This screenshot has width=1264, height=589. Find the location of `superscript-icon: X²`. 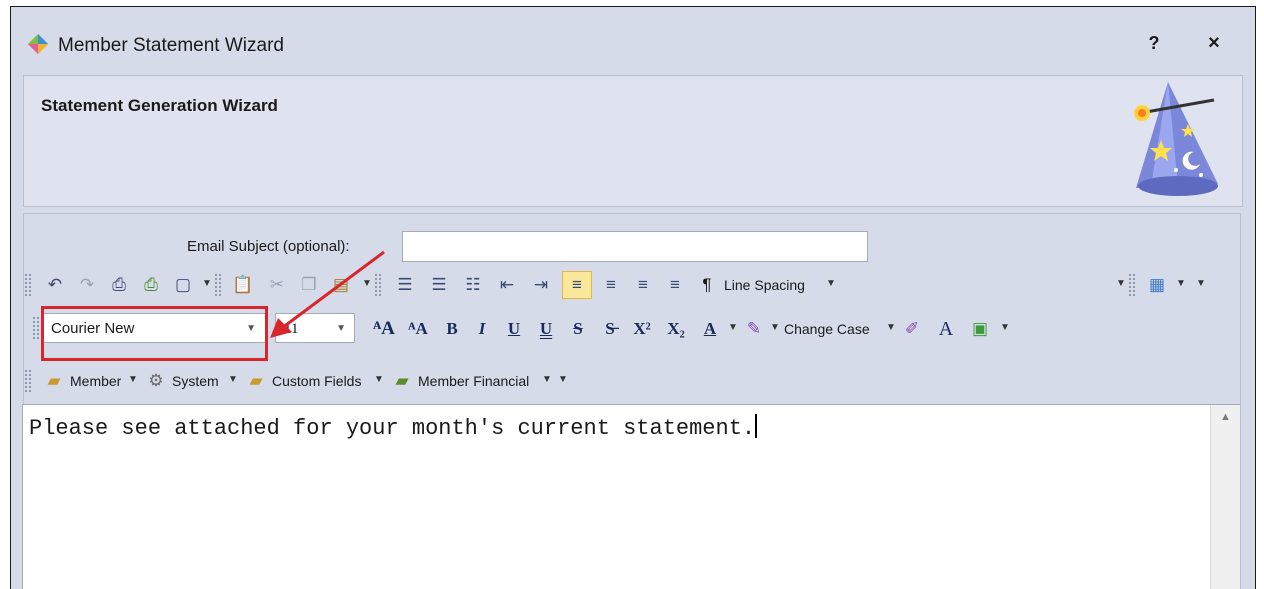

superscript-icon: X² is located at coordinates (642, 329).